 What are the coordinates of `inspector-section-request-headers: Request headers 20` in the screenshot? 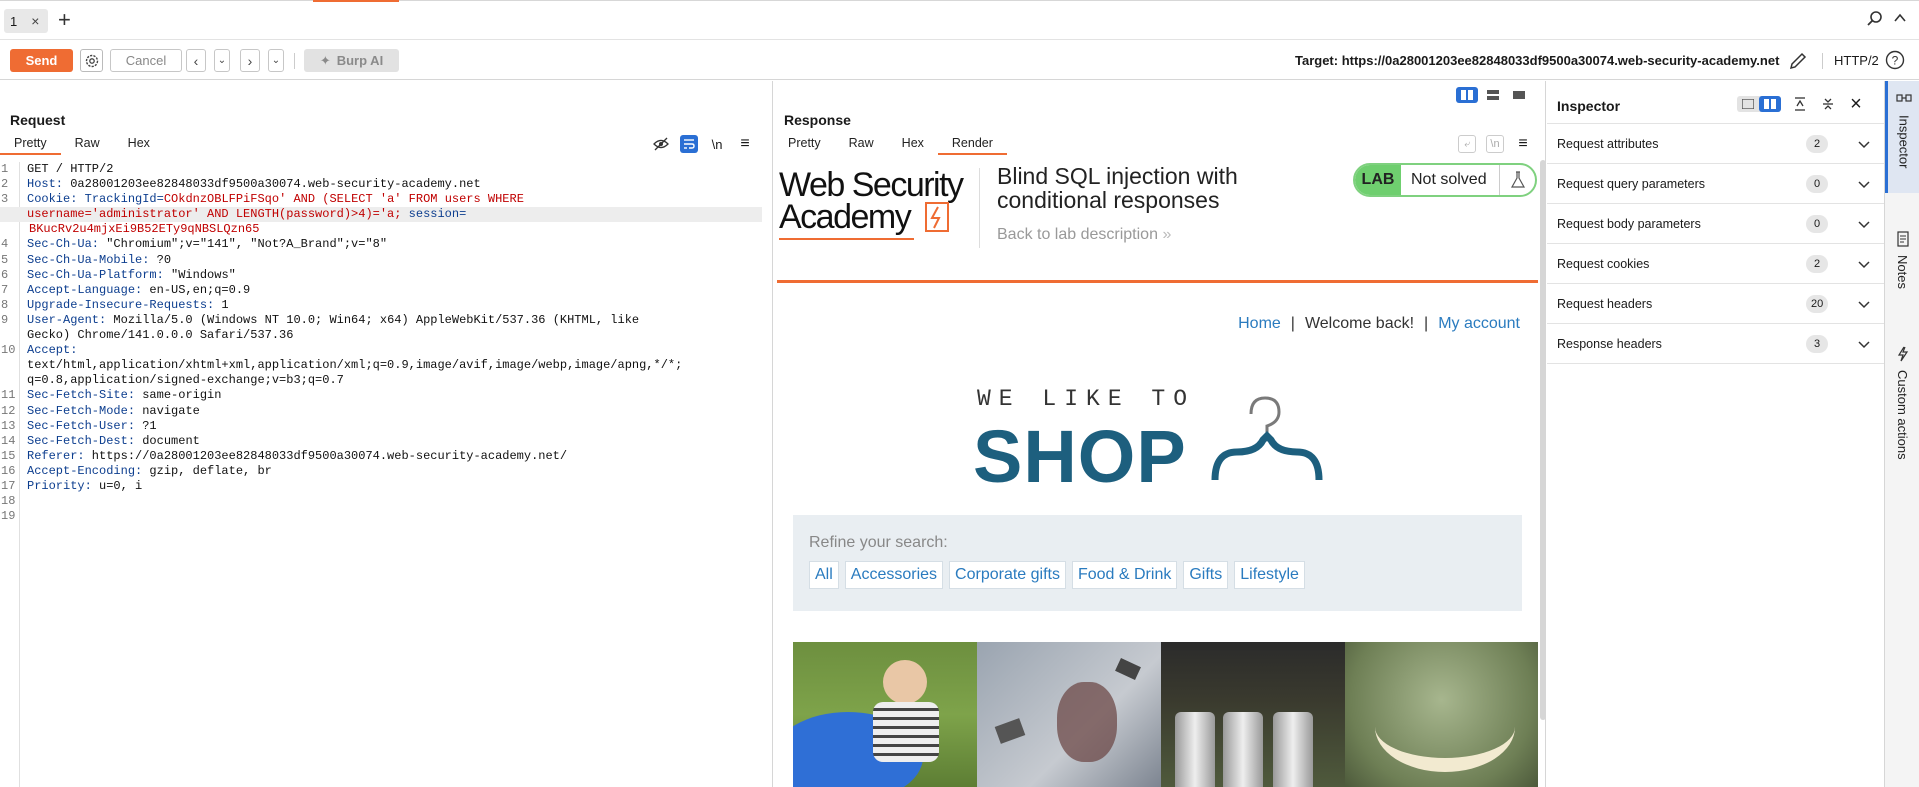 It's located at (1715, 304).